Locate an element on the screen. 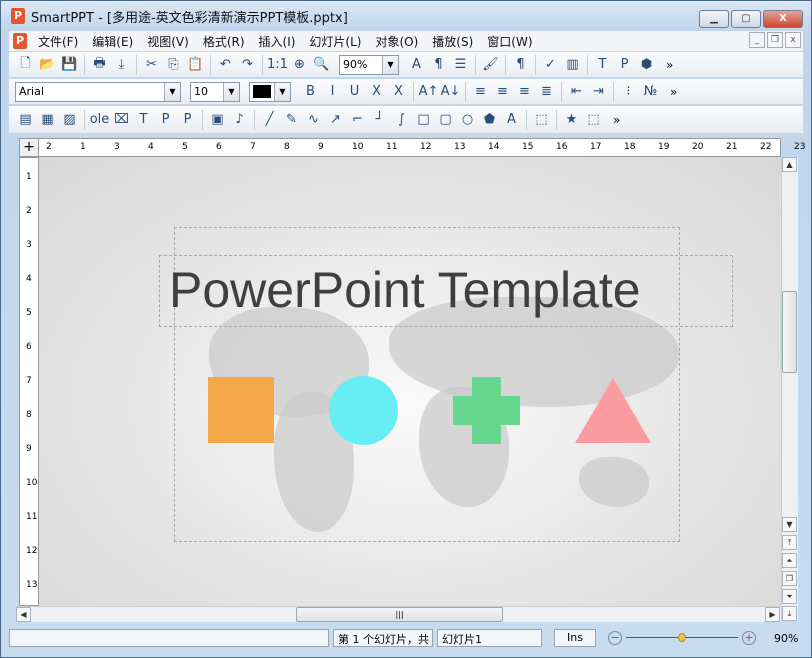 The image size is (812, 658). paste-icon: 📋 is located at coordinates (195, 64).